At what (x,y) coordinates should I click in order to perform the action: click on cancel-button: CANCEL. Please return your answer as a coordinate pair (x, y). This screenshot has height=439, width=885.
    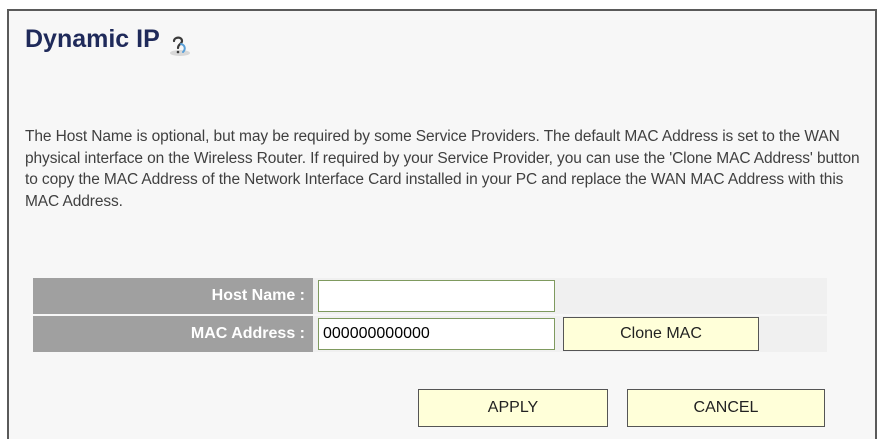
    Looking at the image, I should click on (726, 408).